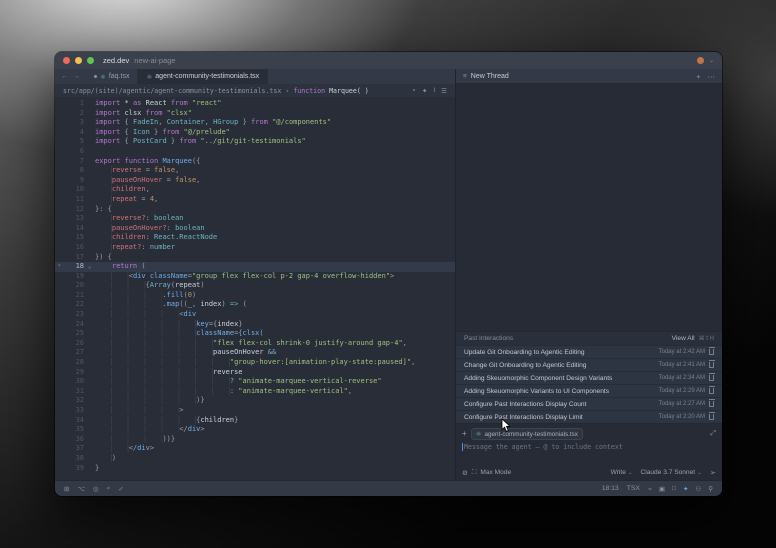 The height and width of the screenshot is (548, 776). What do you see at coordinates (90, 60) in the screenshot?
I see `zoom-window-button` at bounding box center [90, 60].